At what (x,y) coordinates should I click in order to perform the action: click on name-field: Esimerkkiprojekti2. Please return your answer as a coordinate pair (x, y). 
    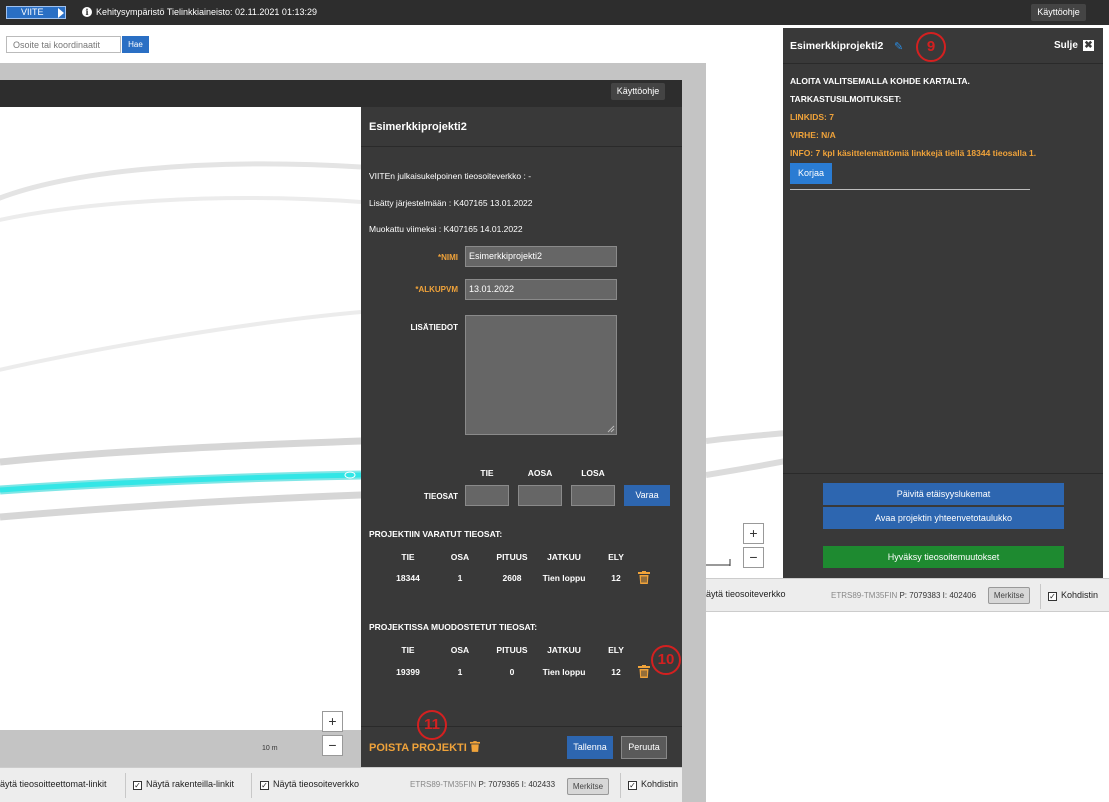
    Looking at the image, I should click on (541, 256).